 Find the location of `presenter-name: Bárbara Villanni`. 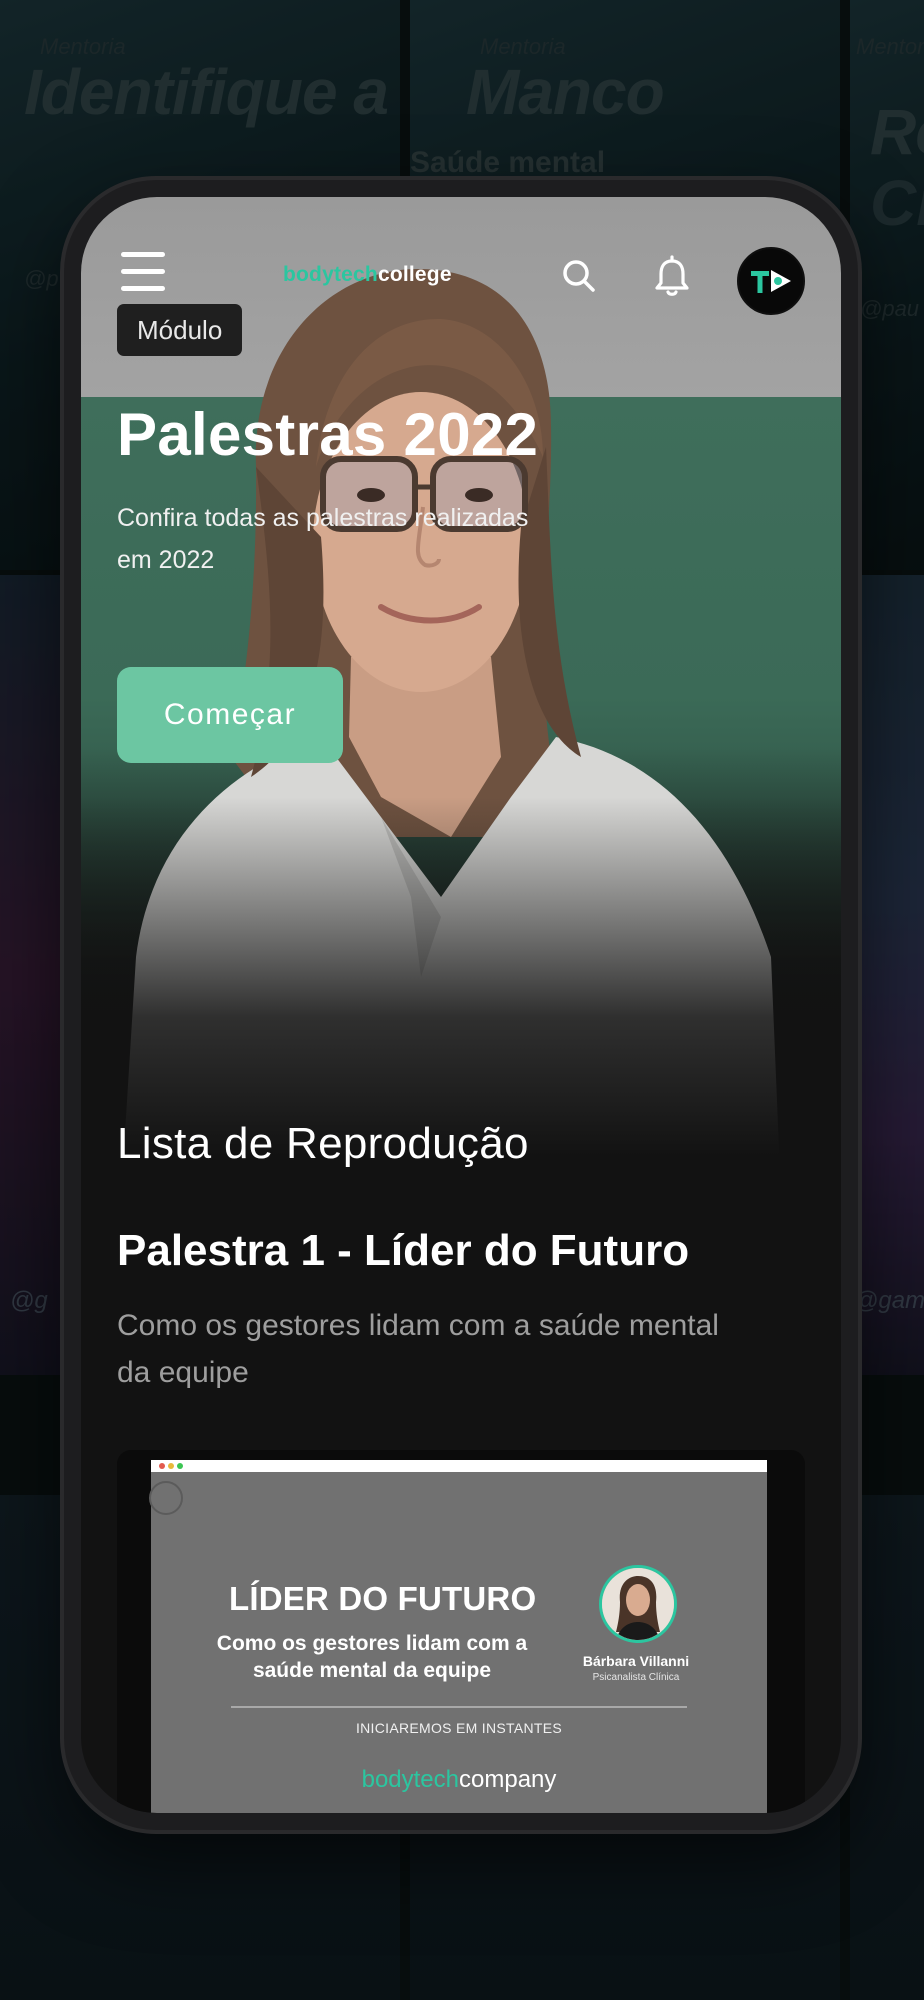

presenter-name: Bárbara Villanni is located at coordinates (636, 1661).